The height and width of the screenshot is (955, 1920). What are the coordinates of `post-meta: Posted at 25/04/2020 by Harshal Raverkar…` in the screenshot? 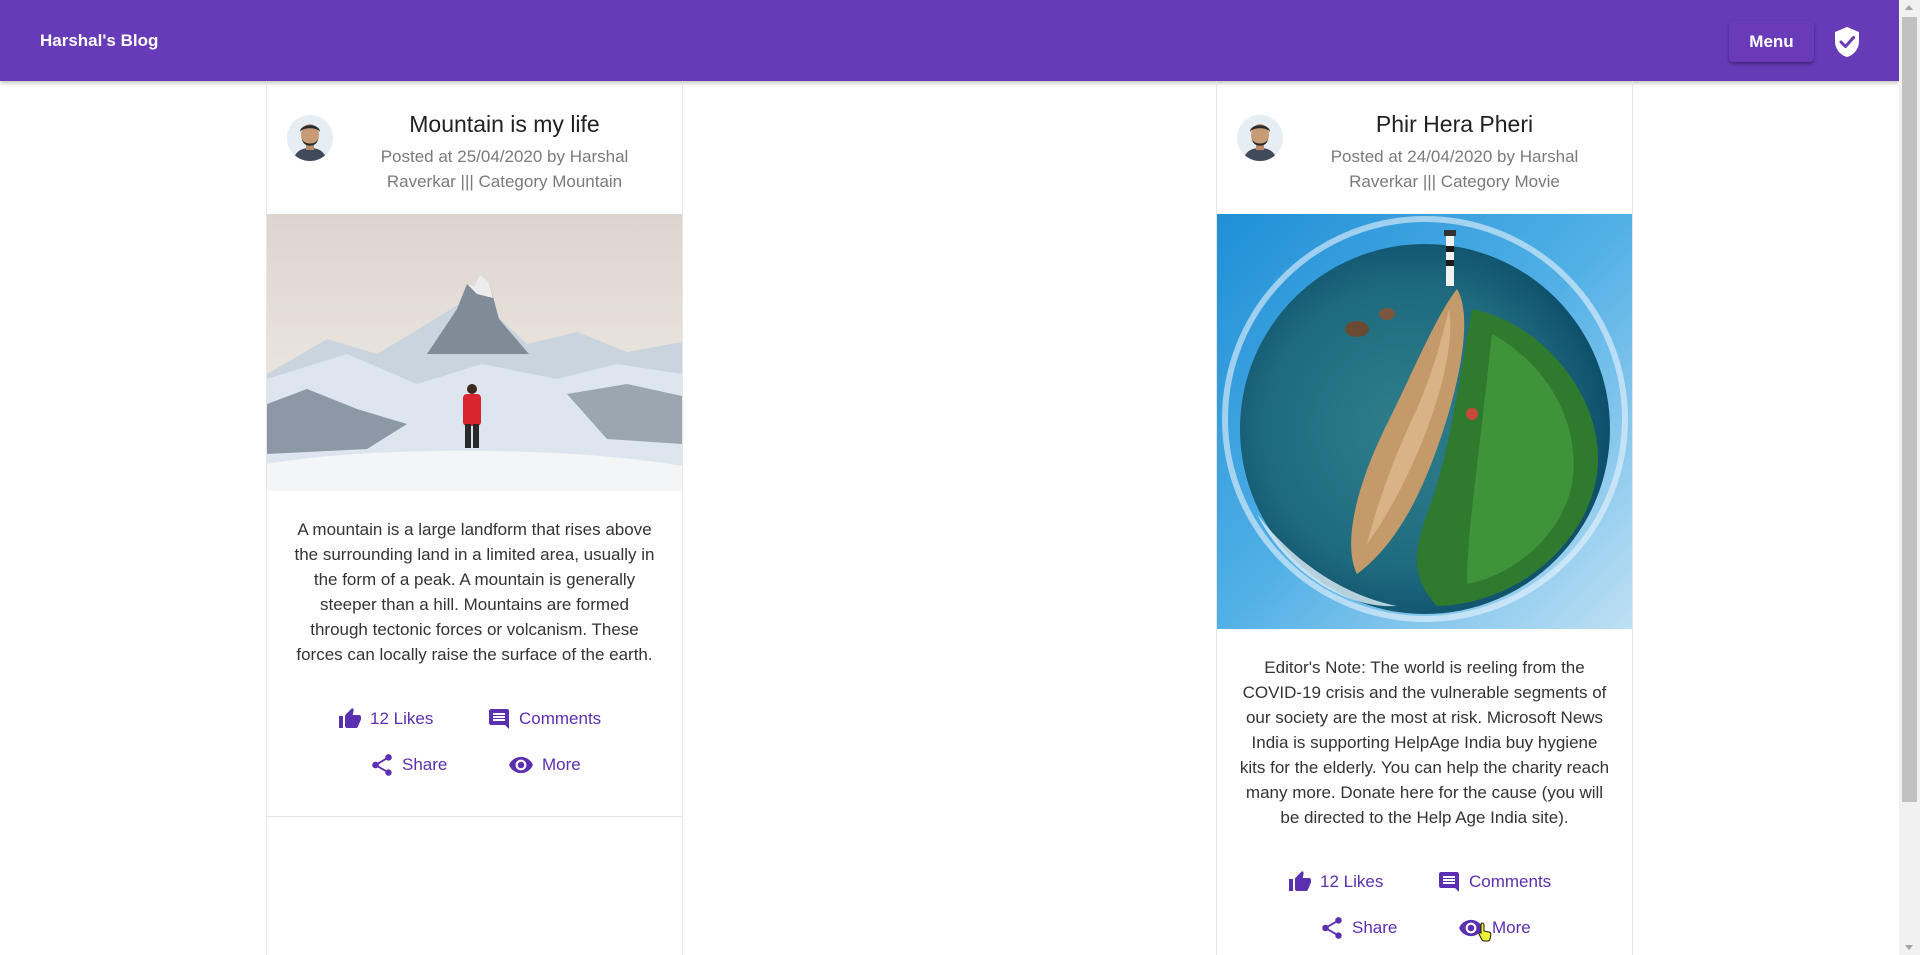 It's located at (504, 169).